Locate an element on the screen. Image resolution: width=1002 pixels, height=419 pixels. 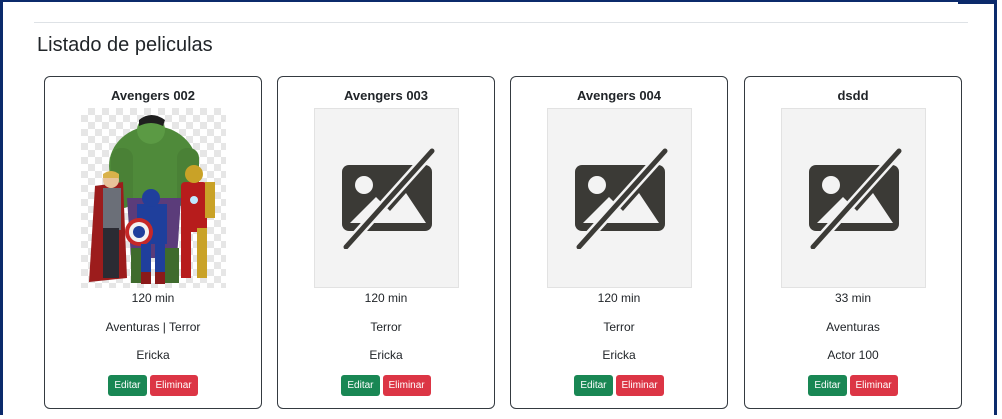
movie-genres: Aventuras is located at coordinates (853, 327).